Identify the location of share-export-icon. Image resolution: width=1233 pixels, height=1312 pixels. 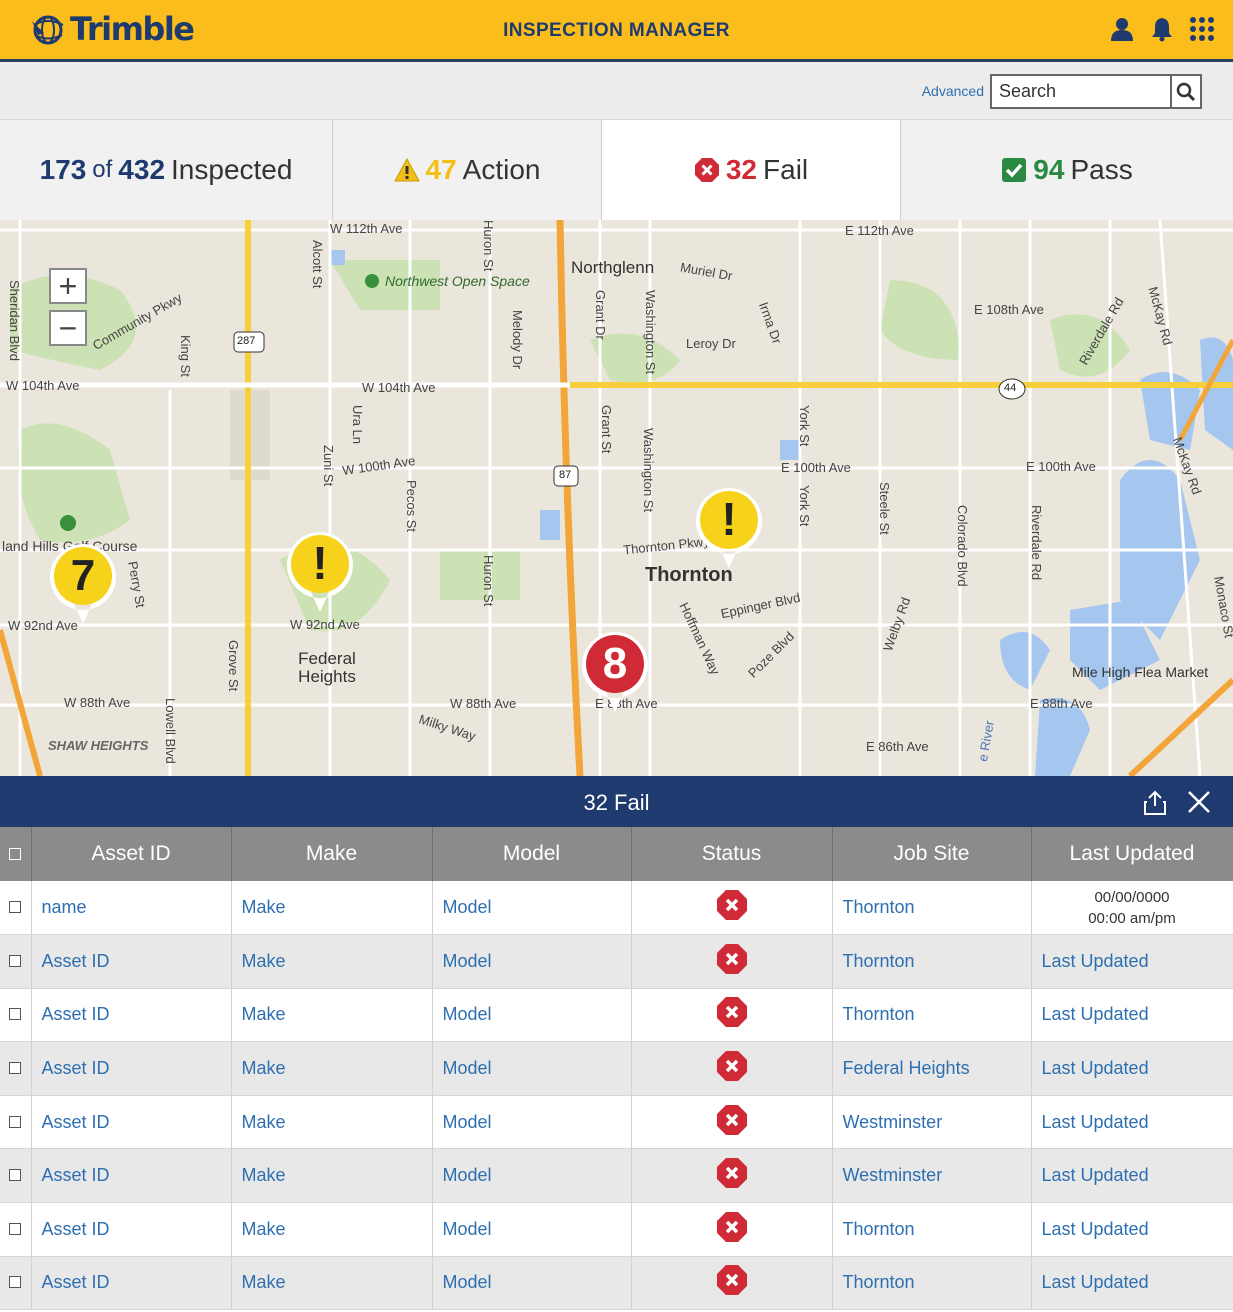
(1155, 803).